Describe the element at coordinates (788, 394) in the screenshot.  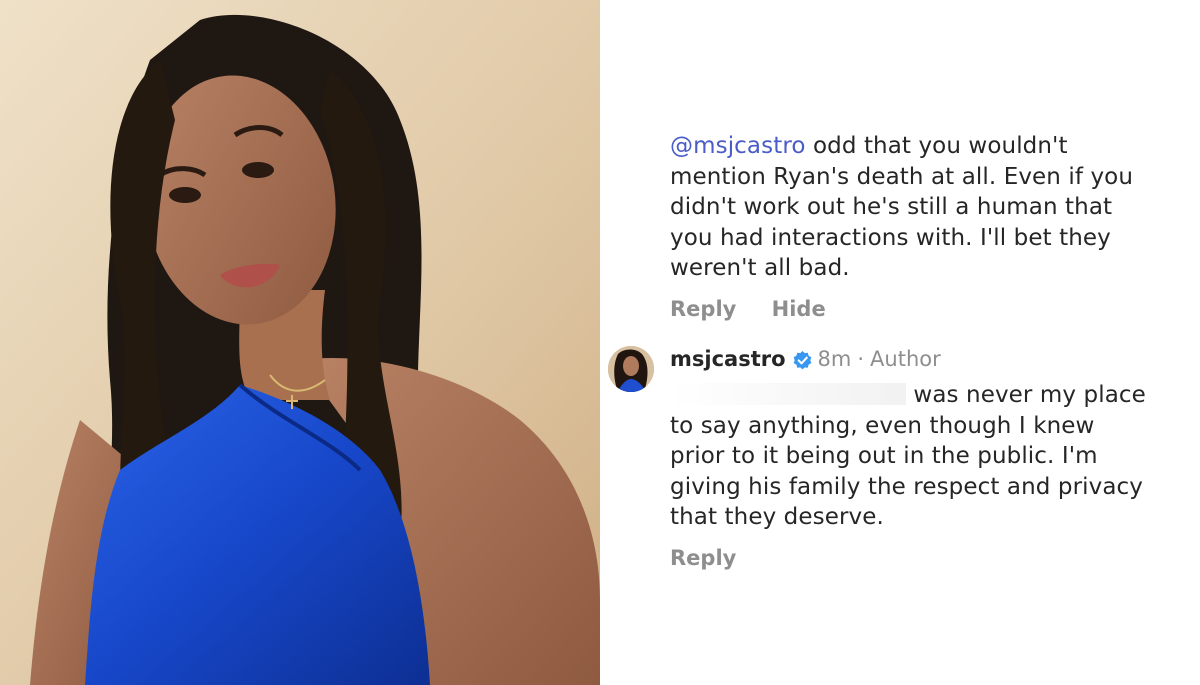
I see `redacted-text-region` at that location.